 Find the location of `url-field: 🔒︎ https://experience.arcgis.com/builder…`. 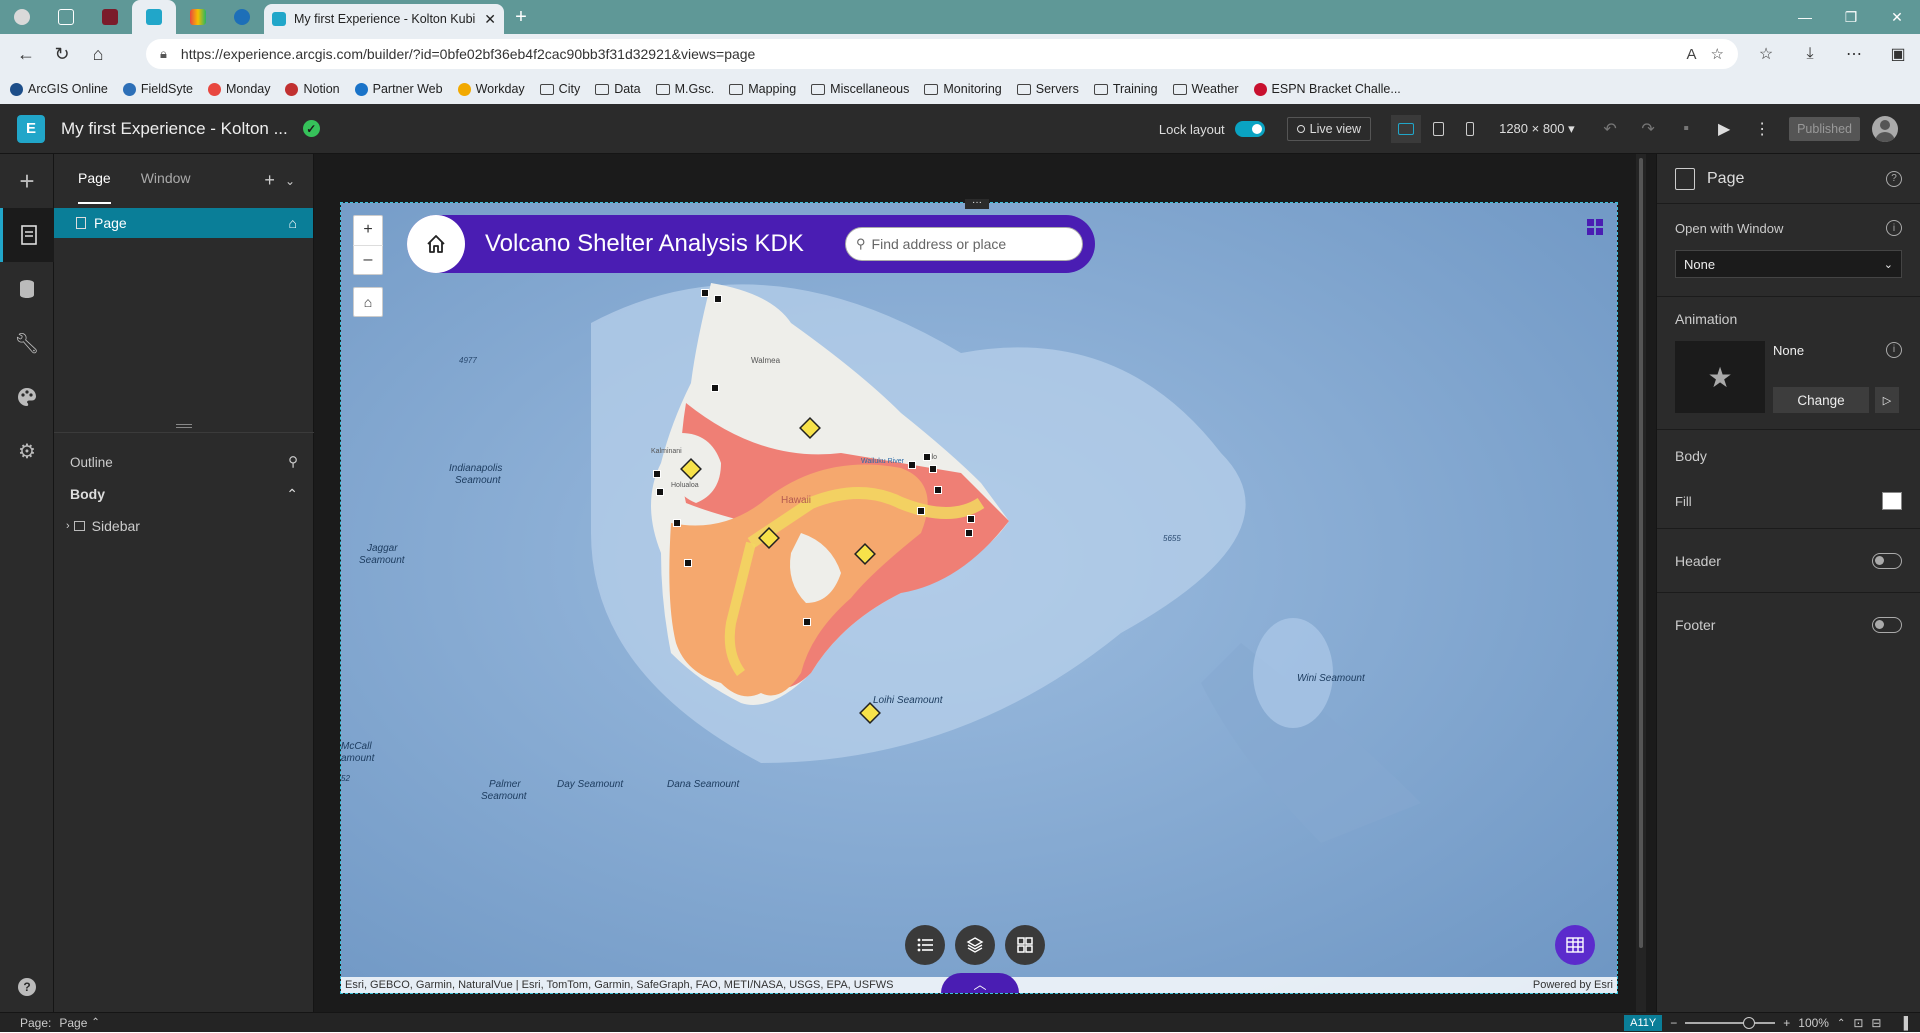

url-field: 🔒︎ https://experience.arcgis.com/builder… is located at coordinates (942, 54).